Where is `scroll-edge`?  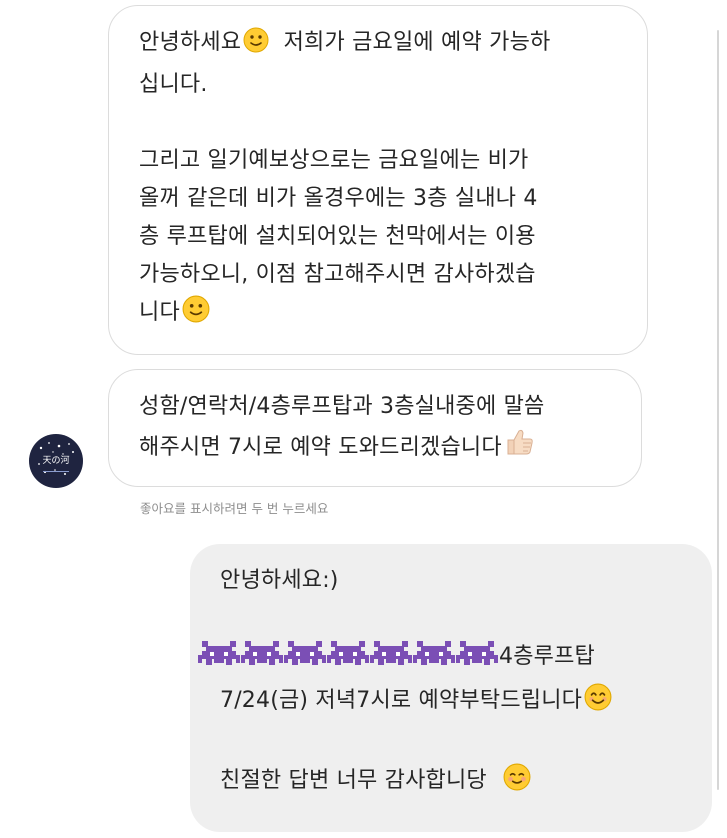 scroll-edge is located at coordinates (718, 410).